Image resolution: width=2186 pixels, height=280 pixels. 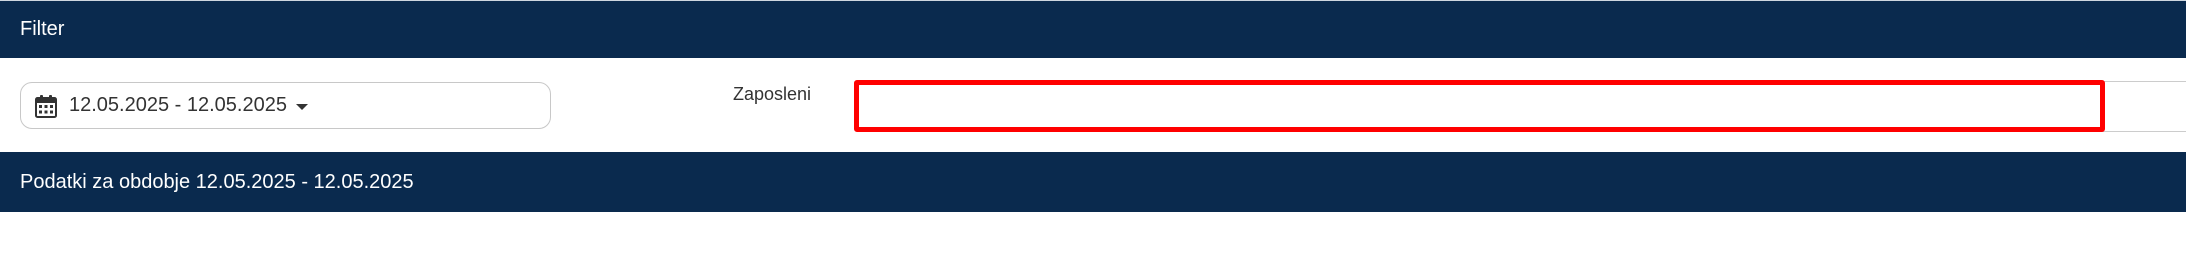 I want to click on date-range-picker: 12.05.2025 - 12.05.2025, so click(x=285, y=105).